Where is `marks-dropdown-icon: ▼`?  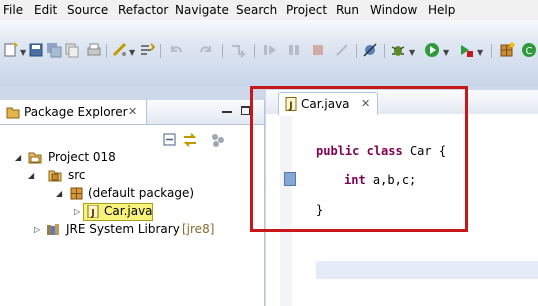 marks-dropdown-icon: ▼ is located at coordinates (132, 52).